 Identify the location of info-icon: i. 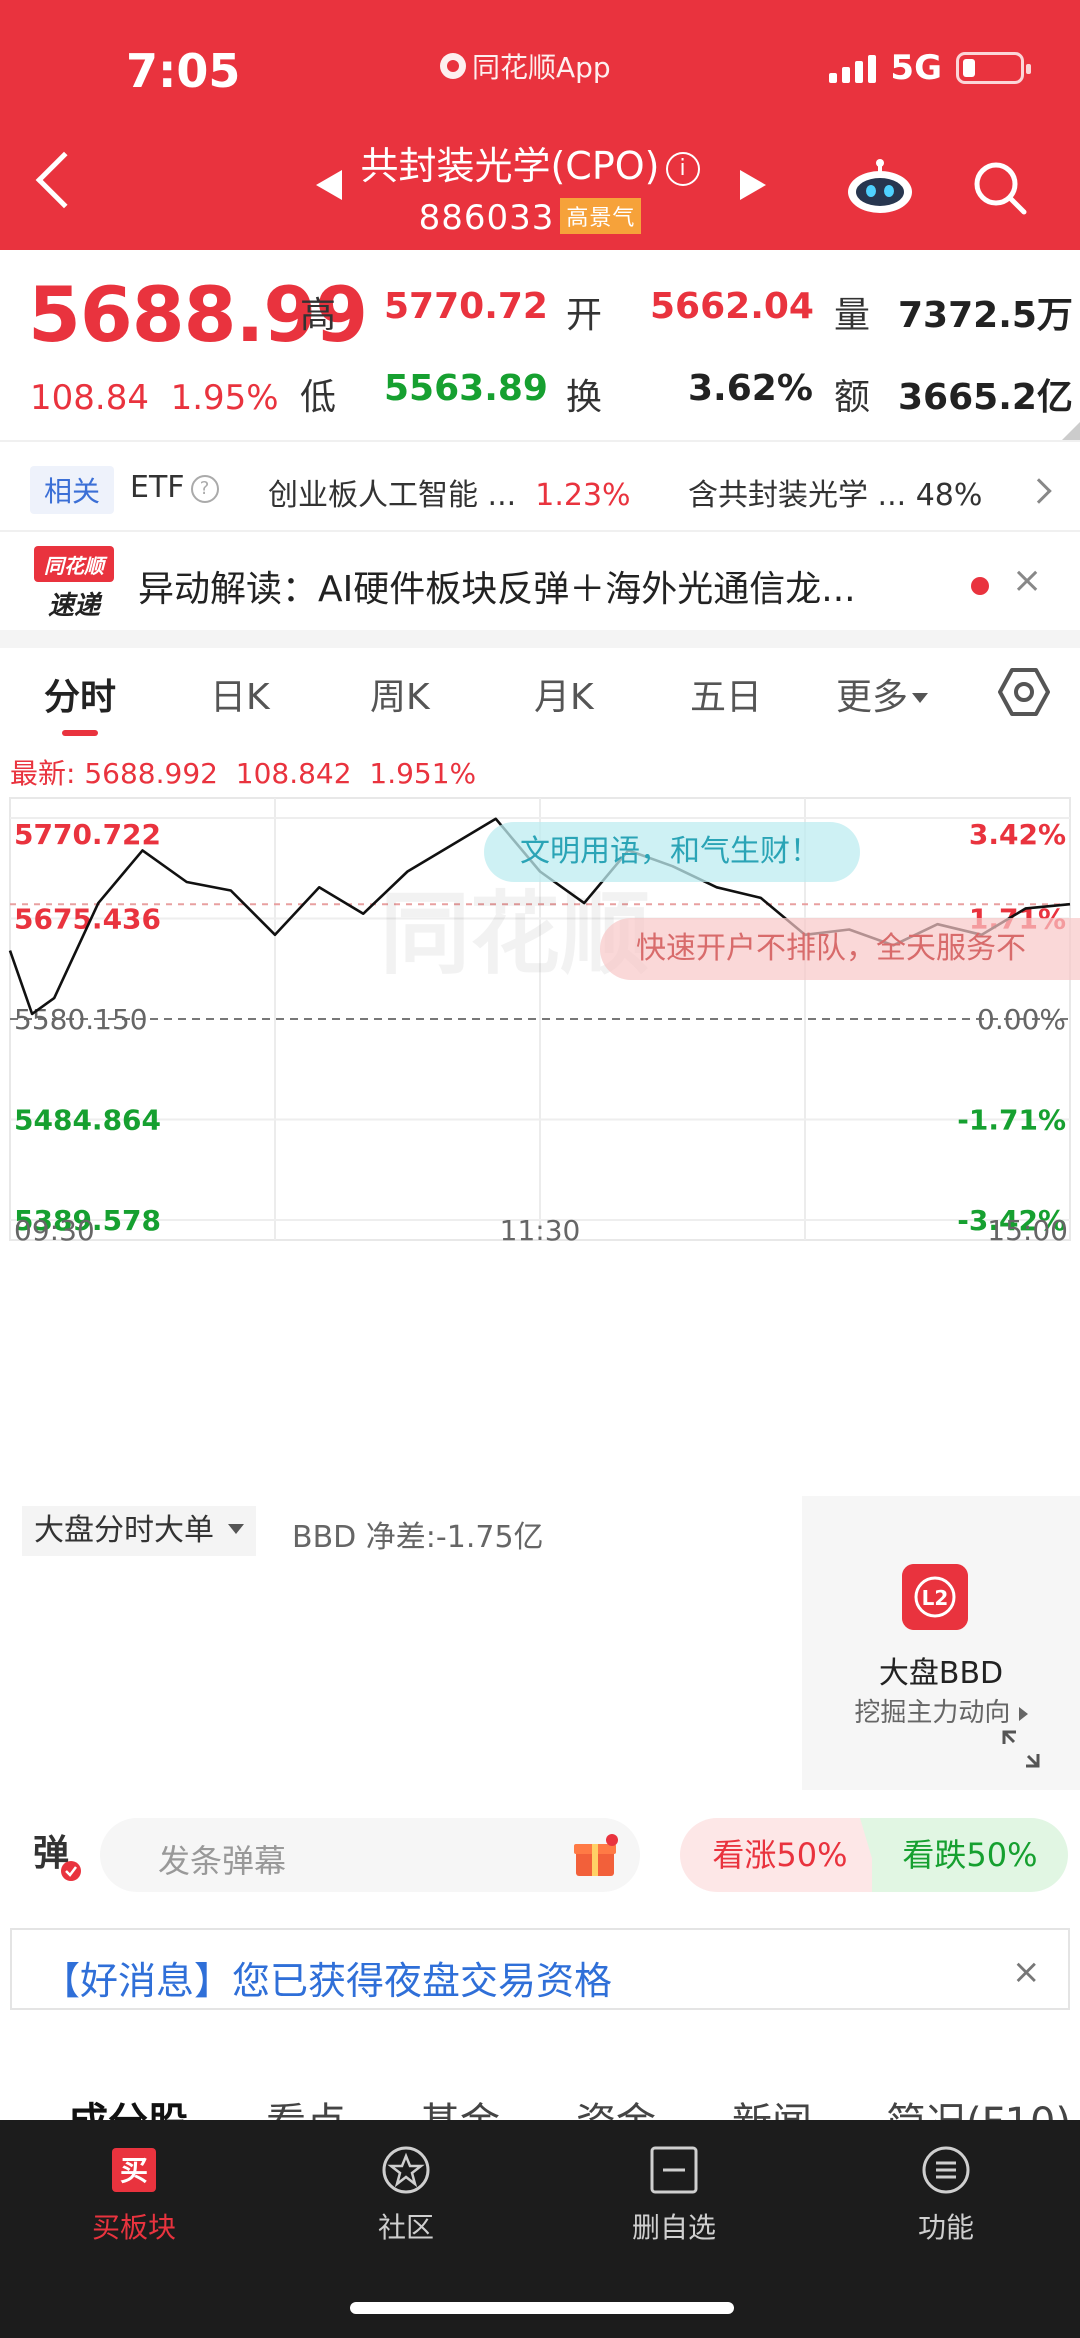
(682, 169).